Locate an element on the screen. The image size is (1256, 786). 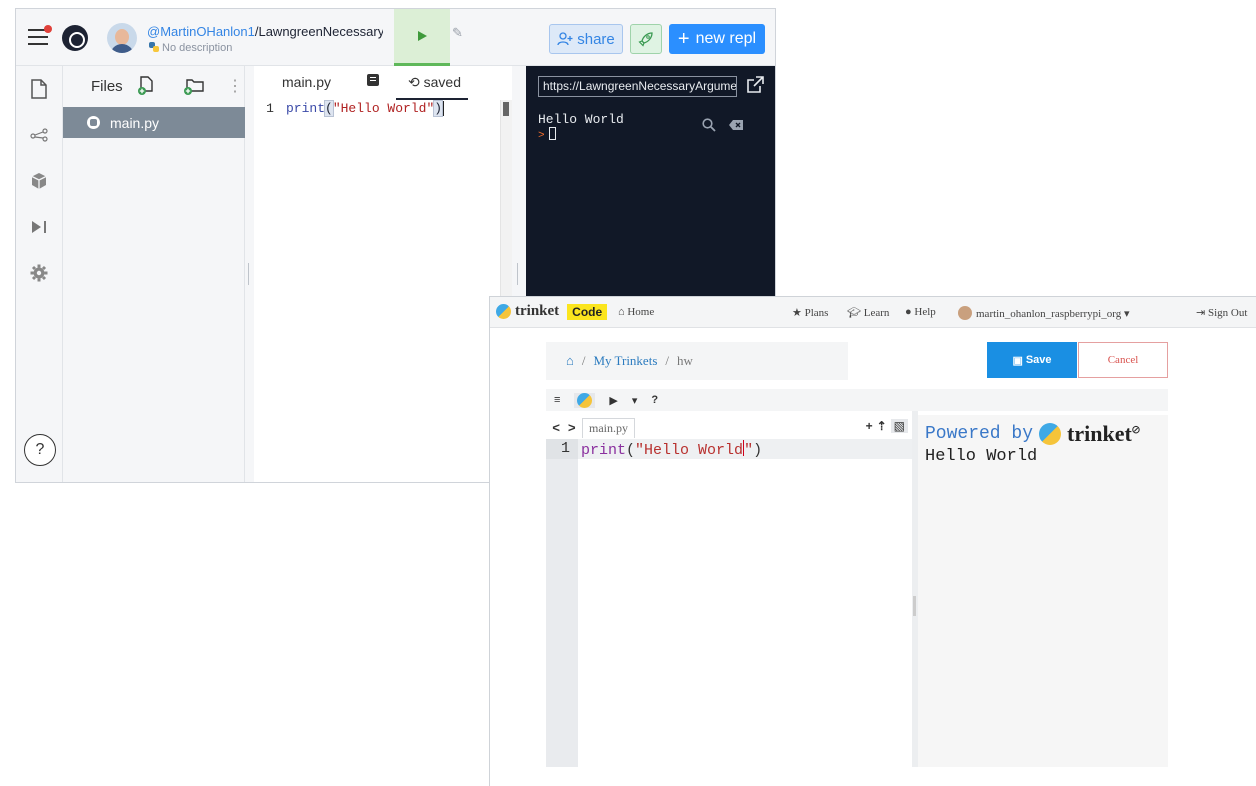
debugger-step-icon is located at coordinates (39, 227).